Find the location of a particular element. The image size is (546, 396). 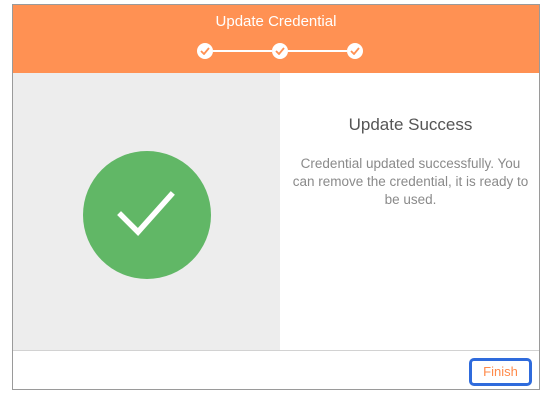

step-2-complete is located at coordinates (280, 51).